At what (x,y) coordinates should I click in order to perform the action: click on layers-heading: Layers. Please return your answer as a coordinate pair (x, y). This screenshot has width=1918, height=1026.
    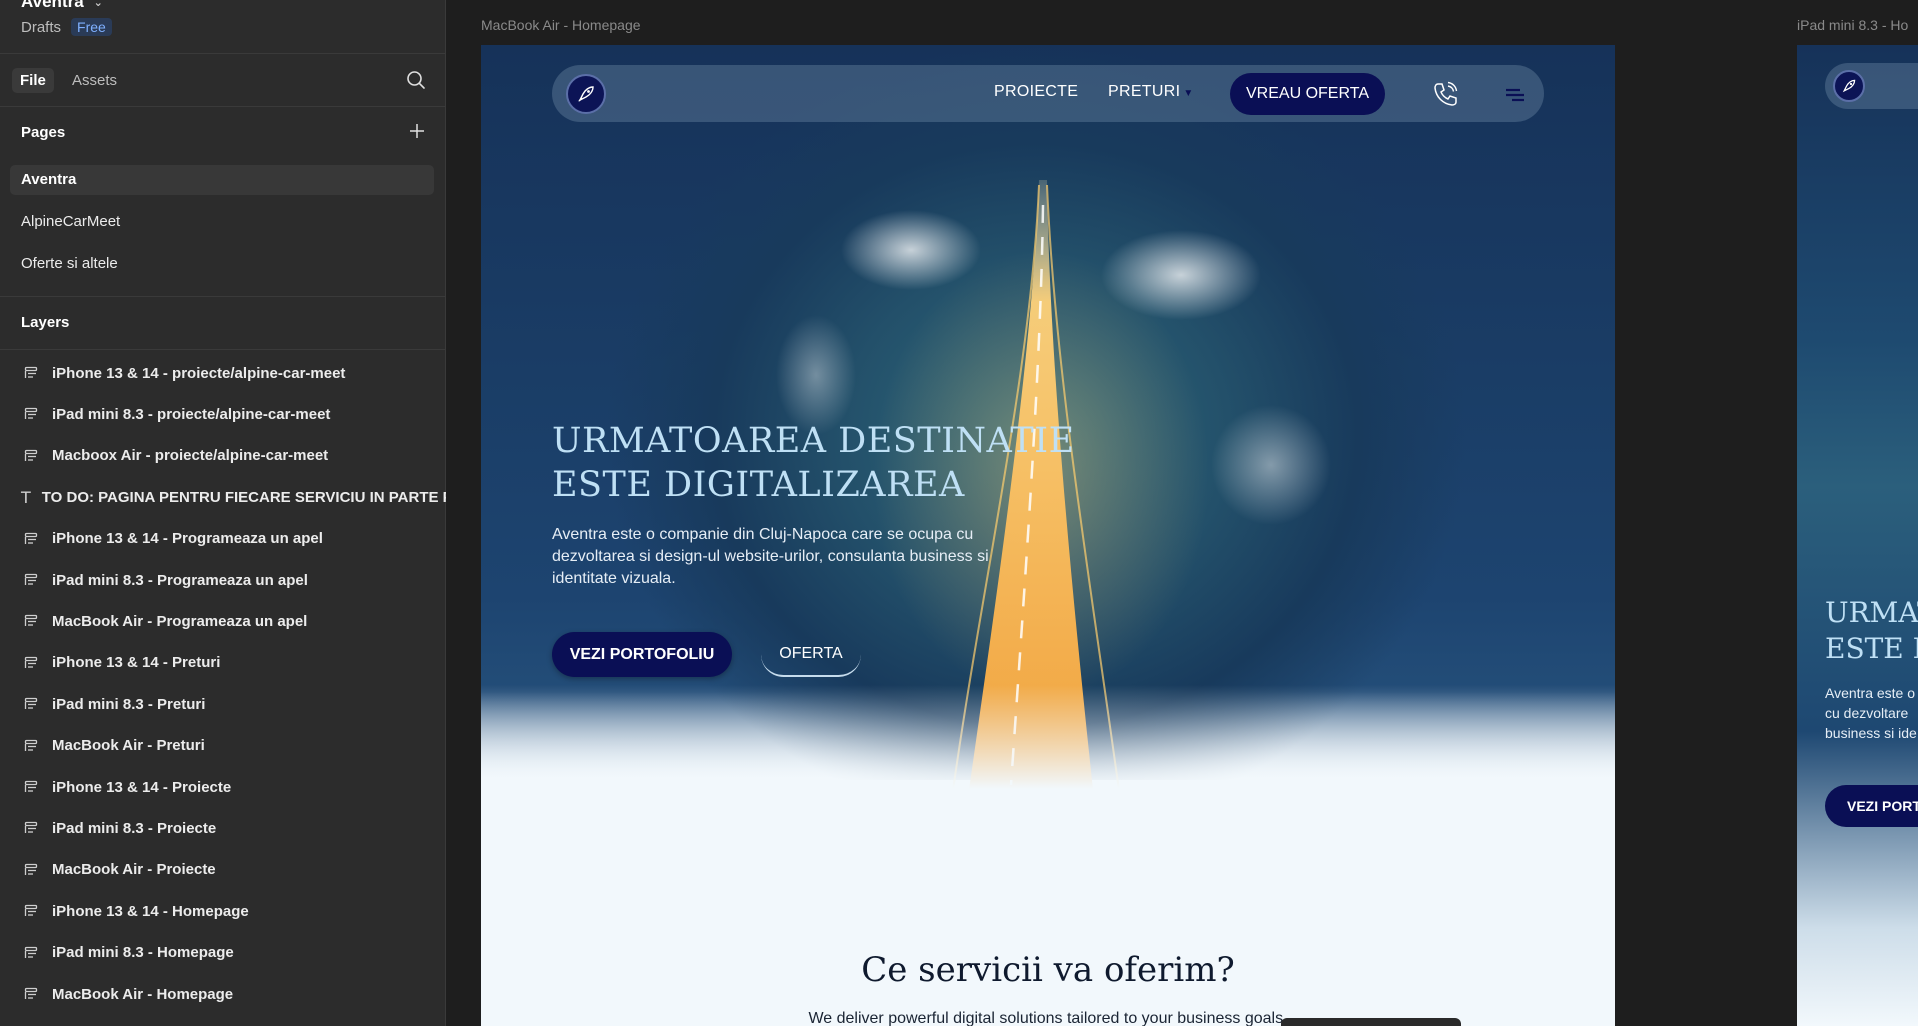
    Looking at the image, I should click on (45, 322).